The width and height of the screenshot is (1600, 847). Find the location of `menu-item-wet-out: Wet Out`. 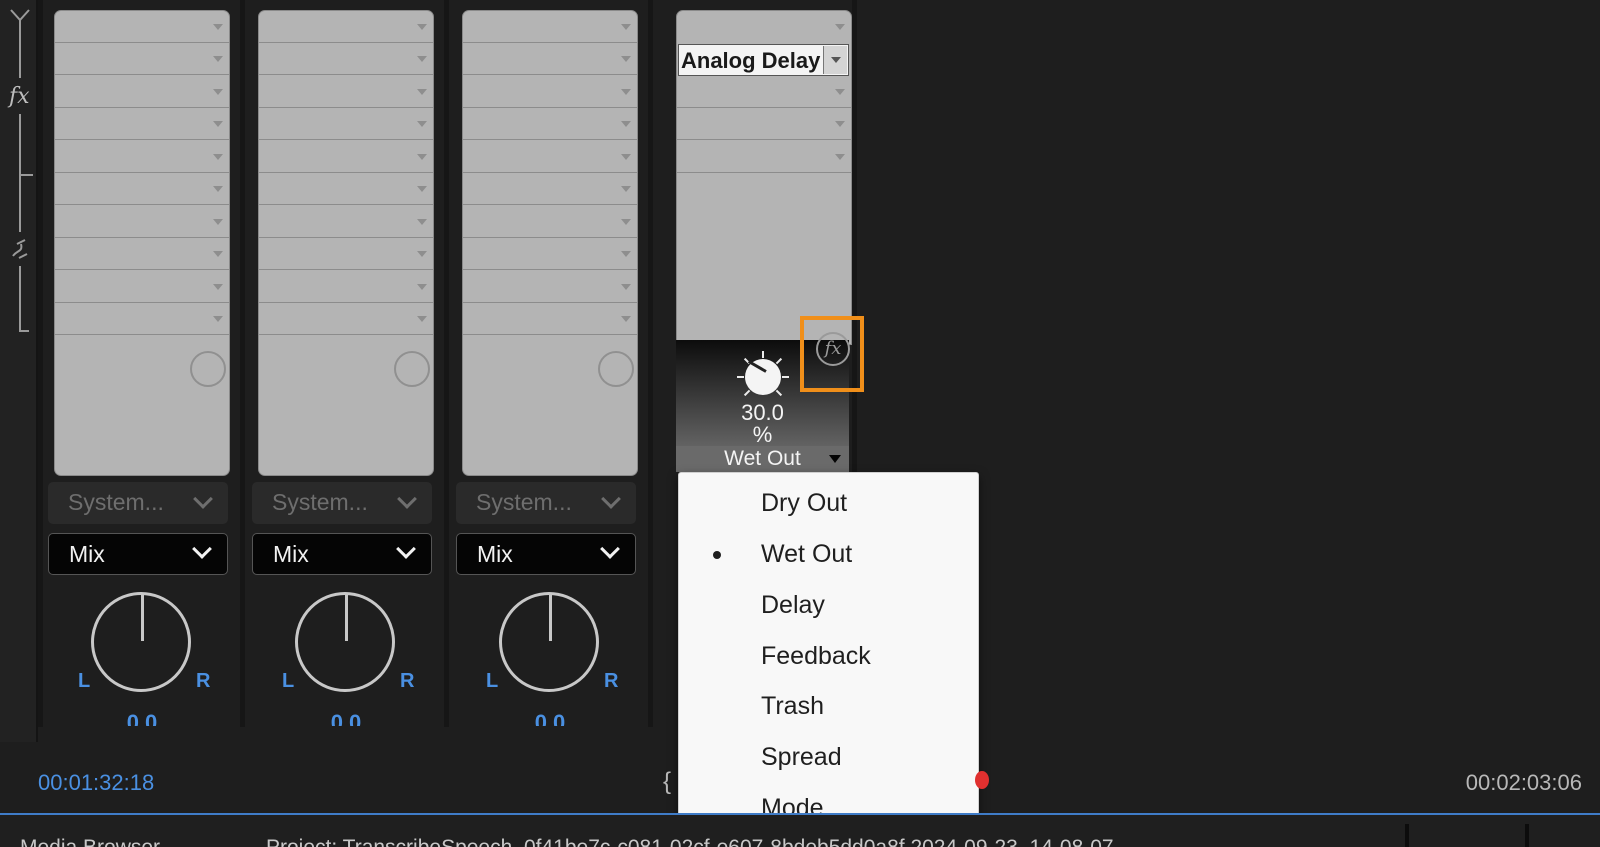

menu-item-wet-out: Wet Out is located at coordinates (828, 553).